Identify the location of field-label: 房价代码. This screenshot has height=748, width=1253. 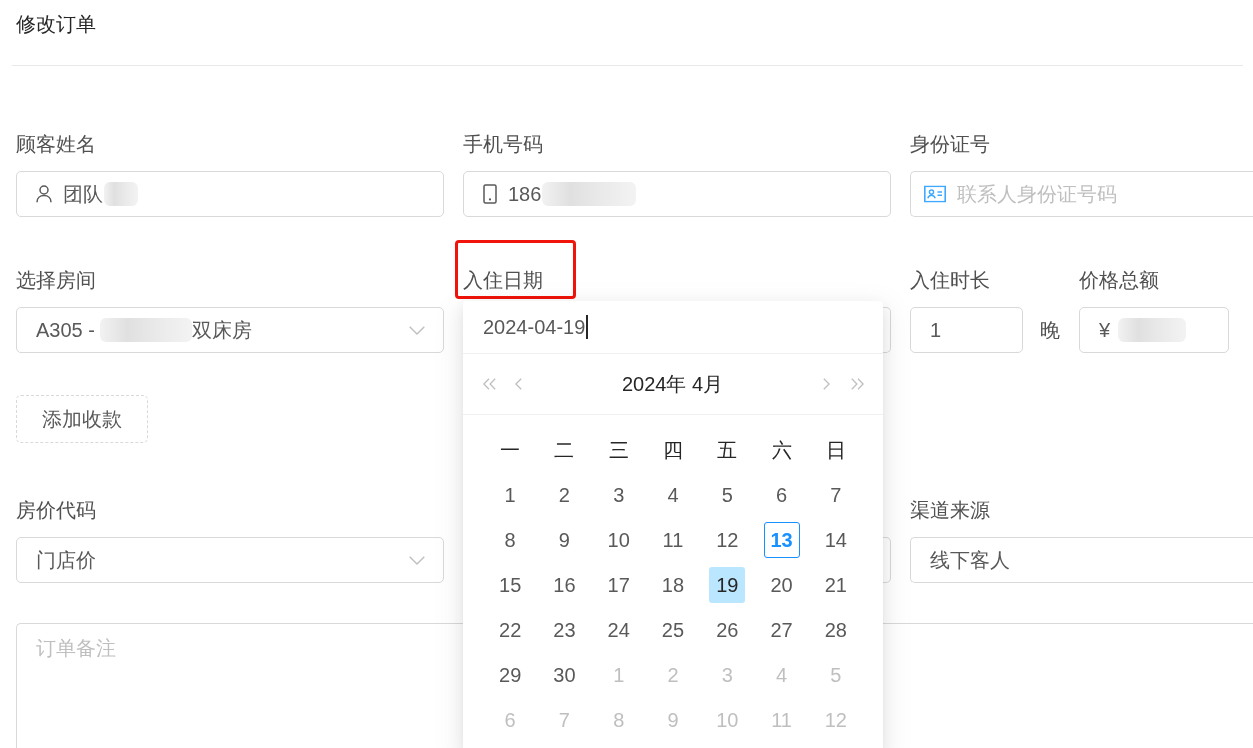
(56, 510).